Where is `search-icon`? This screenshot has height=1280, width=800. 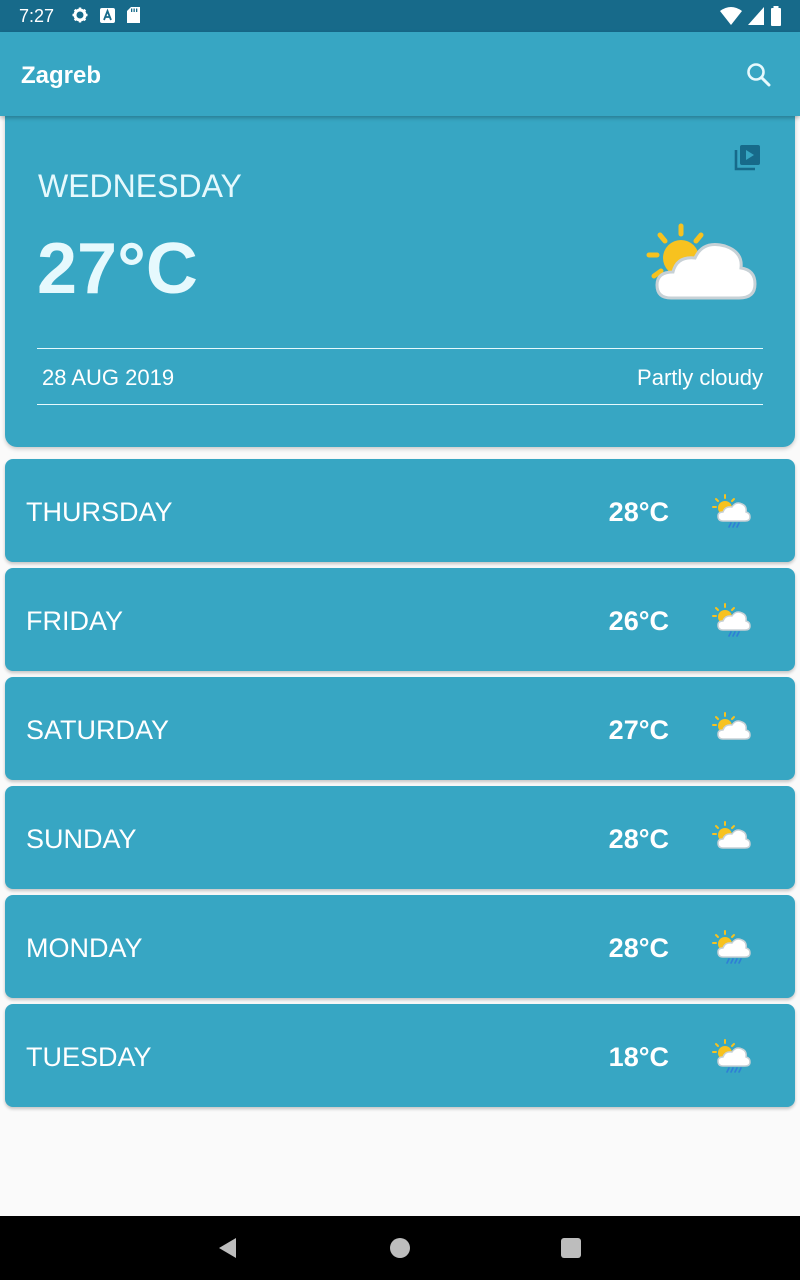 search-icon is located at coordinates (759, 75).